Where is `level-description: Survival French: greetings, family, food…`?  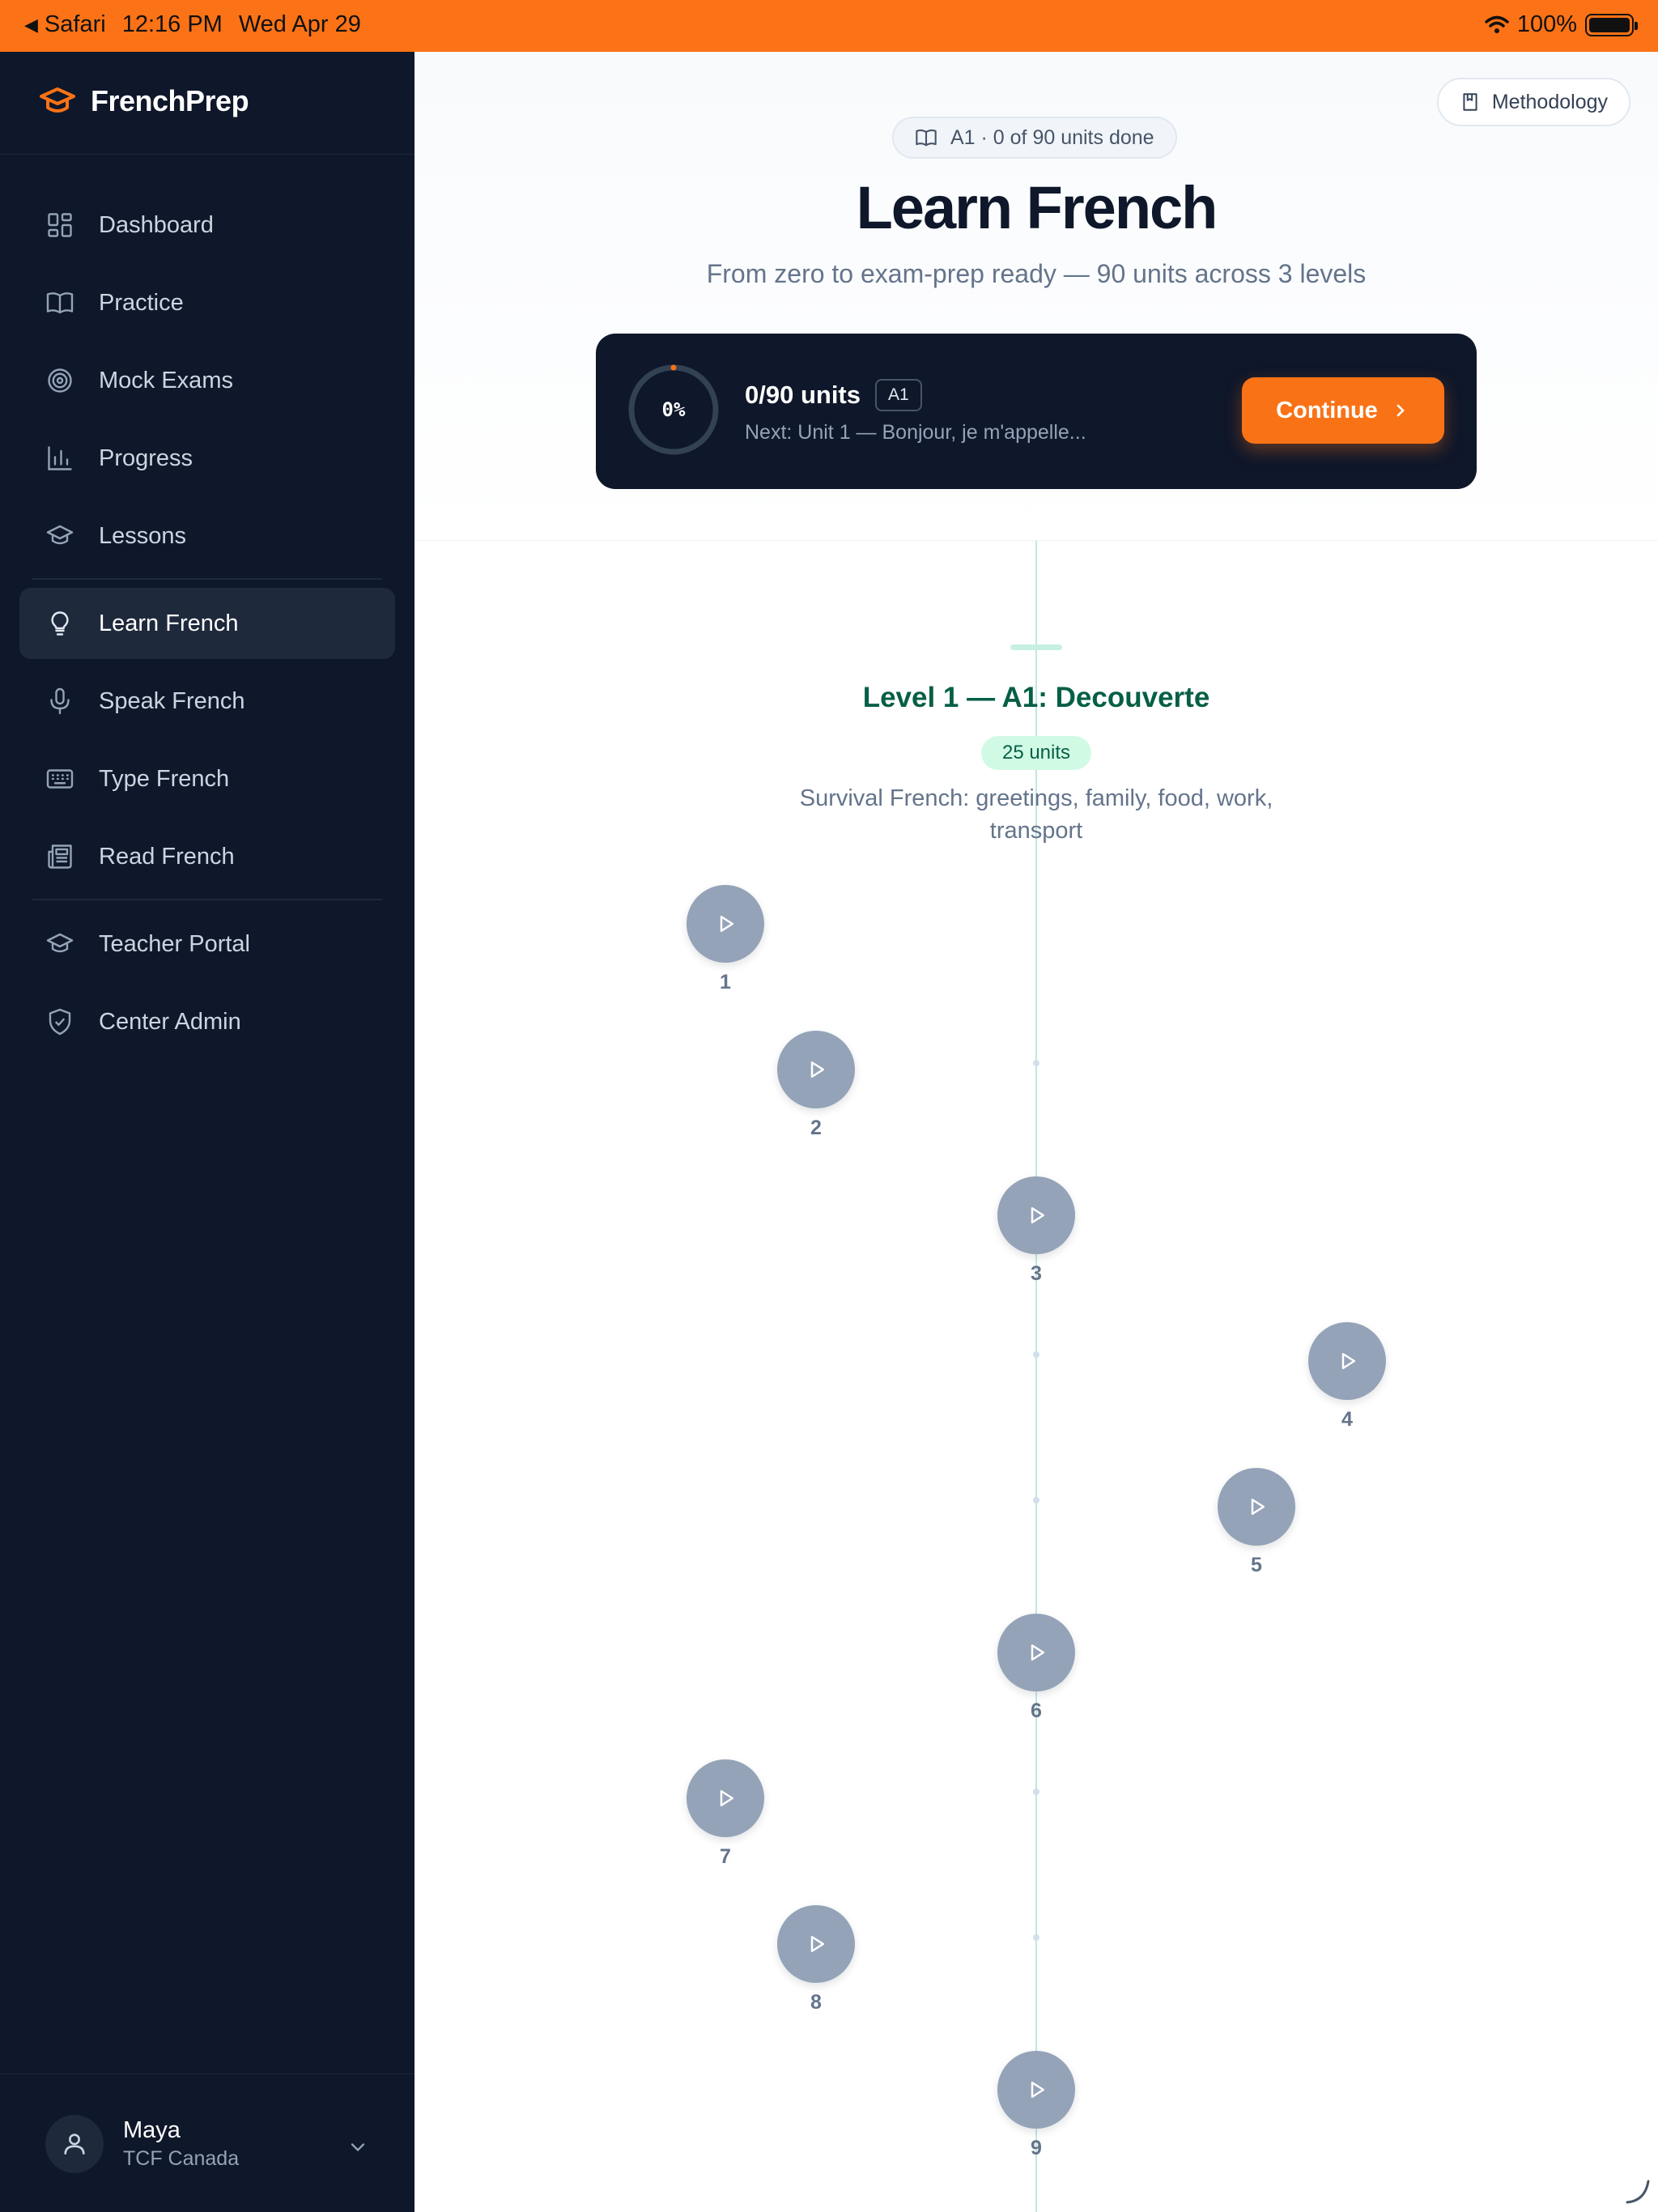
level-description: Survival French: greetings, family, food… is located at coordinates (1036, 815).